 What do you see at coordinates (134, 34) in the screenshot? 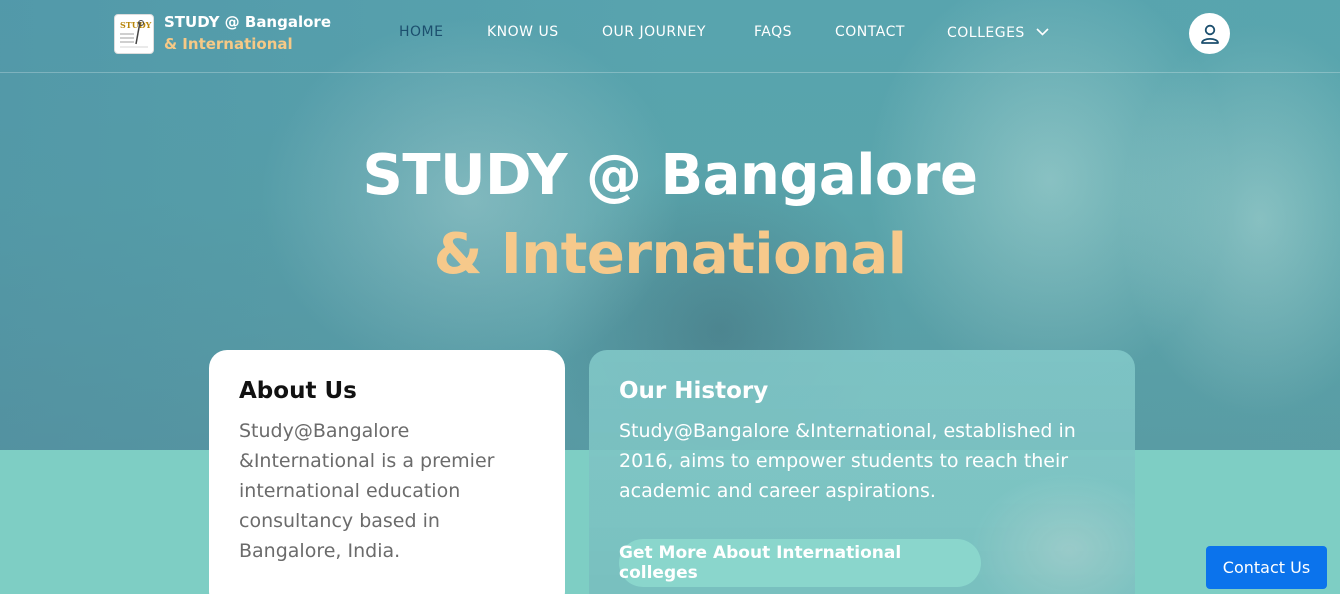
I see `study-logo-icon: STUDY` at bounding box center [134, 34].